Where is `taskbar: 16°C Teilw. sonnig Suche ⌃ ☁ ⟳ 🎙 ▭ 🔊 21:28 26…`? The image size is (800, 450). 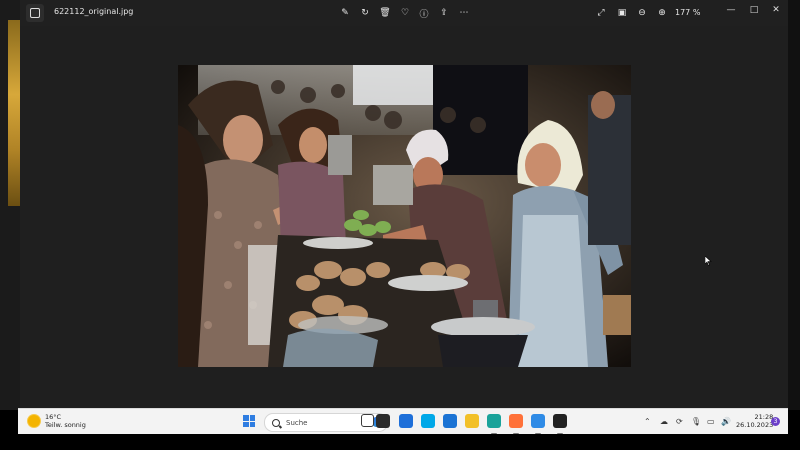
taskbar: 16°C Teilw. sonnig Suche ⌃ ☁ ⟳ 🎙 ▭ 🔊 21:28 26… is located at coordinates (403, 421).